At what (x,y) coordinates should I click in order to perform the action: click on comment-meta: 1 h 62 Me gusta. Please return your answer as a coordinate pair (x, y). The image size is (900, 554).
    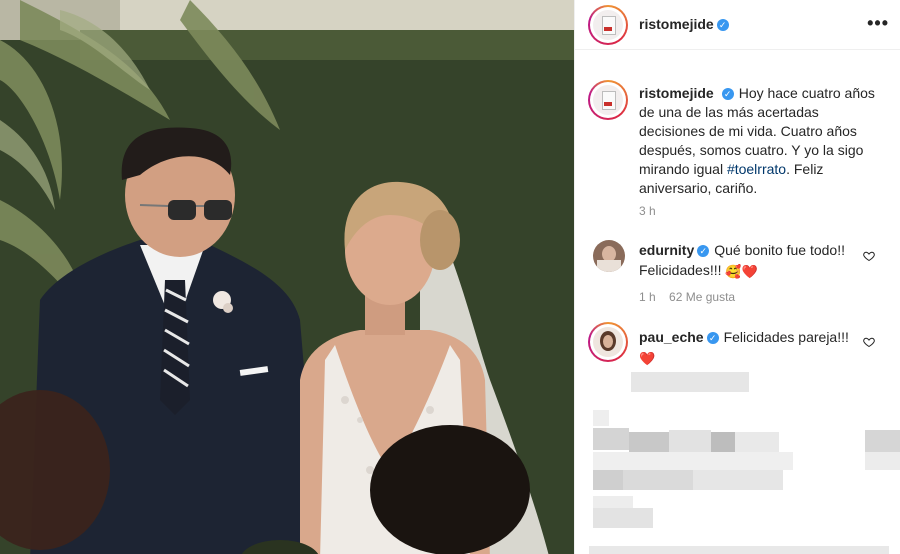
    Looking at the image, I should click on (687, 297).